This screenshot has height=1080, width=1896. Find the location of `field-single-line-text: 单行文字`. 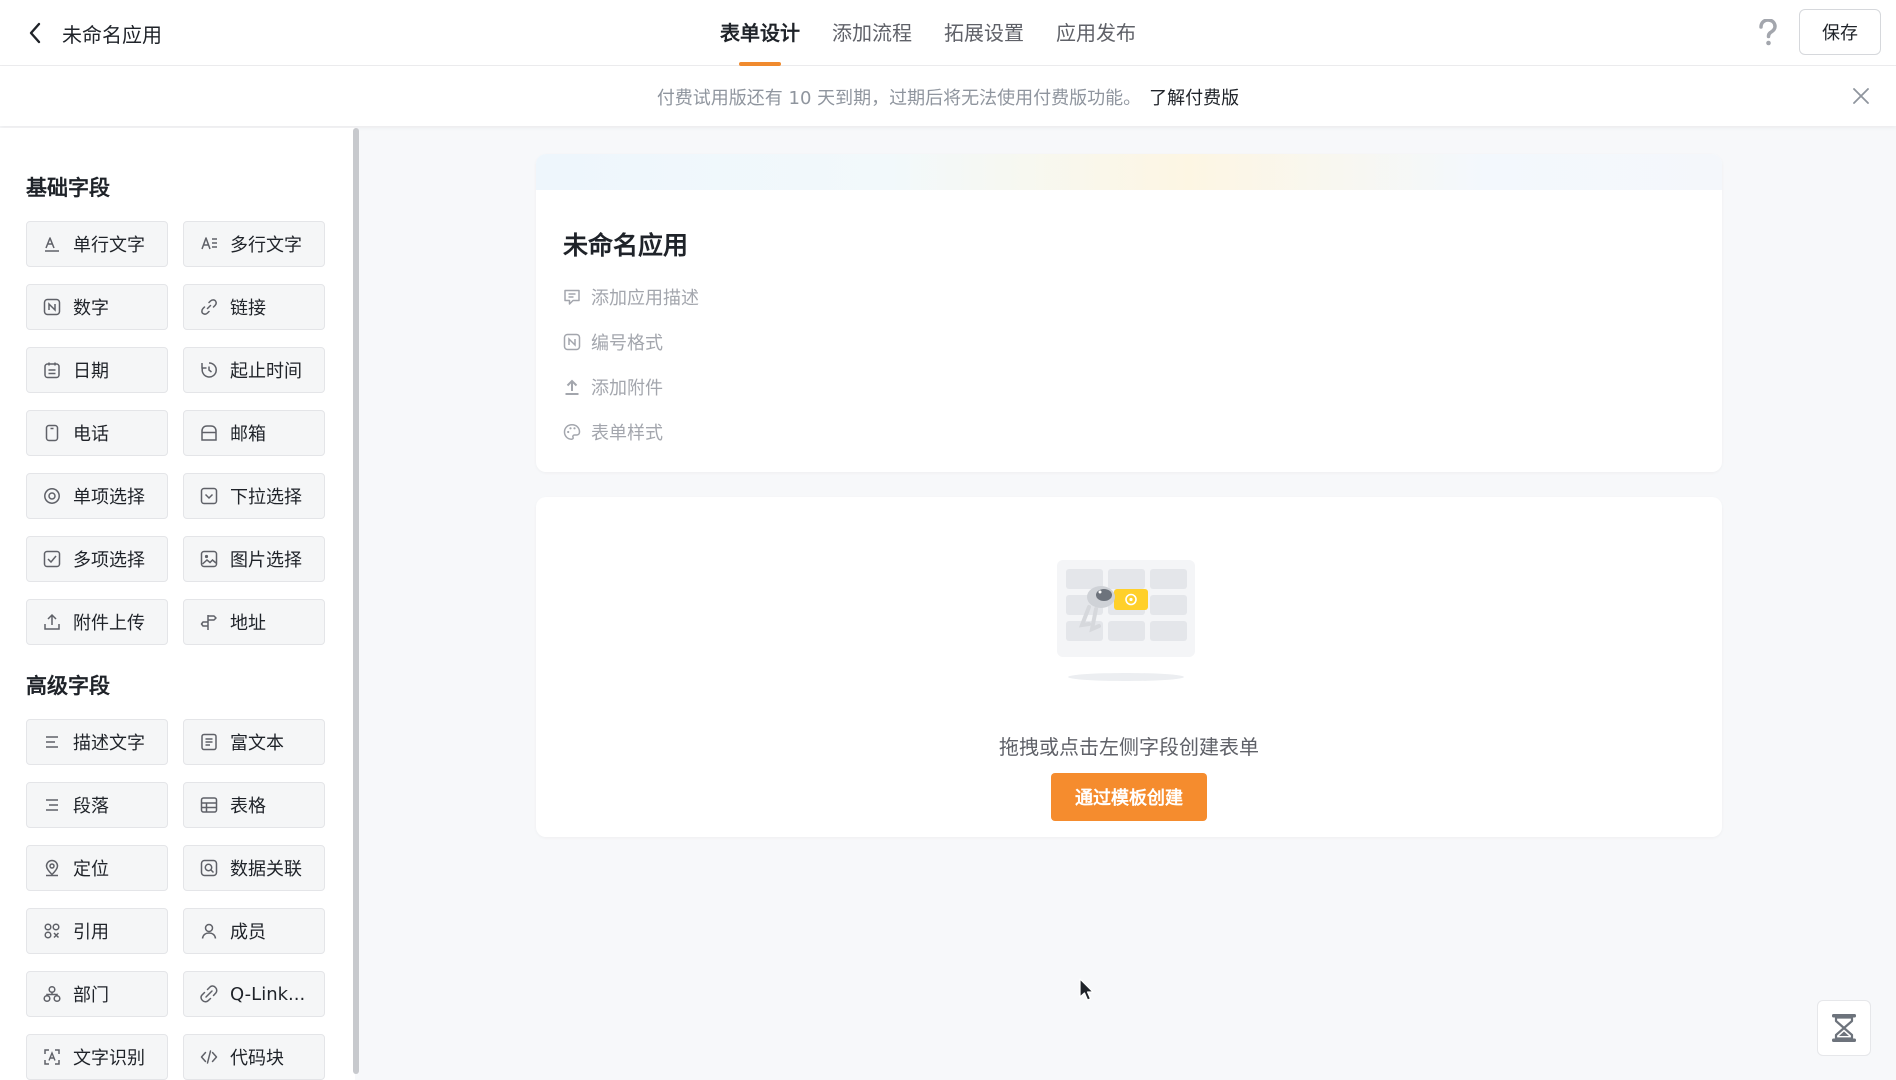

field-single-line-text: 单行文字 is located at coordinates (97, 244).